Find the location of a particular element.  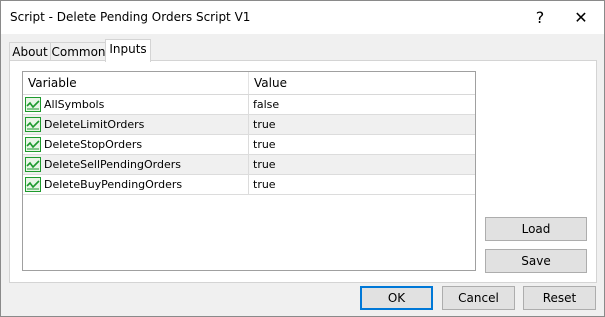

variable-name: AllSymbols is located at coordinates (74, 104).